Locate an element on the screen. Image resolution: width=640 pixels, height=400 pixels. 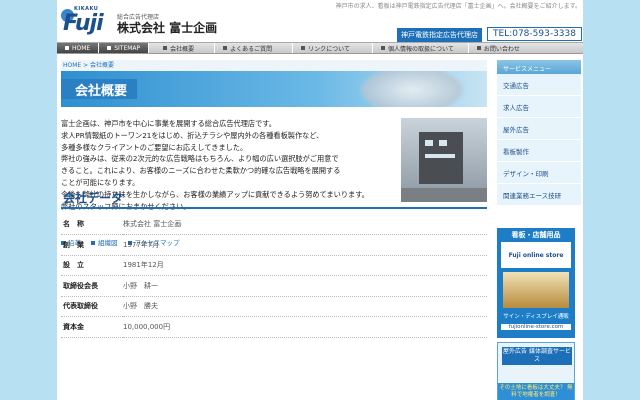
banner-url: fujionline-store.com is located at coordinates (536, 327).